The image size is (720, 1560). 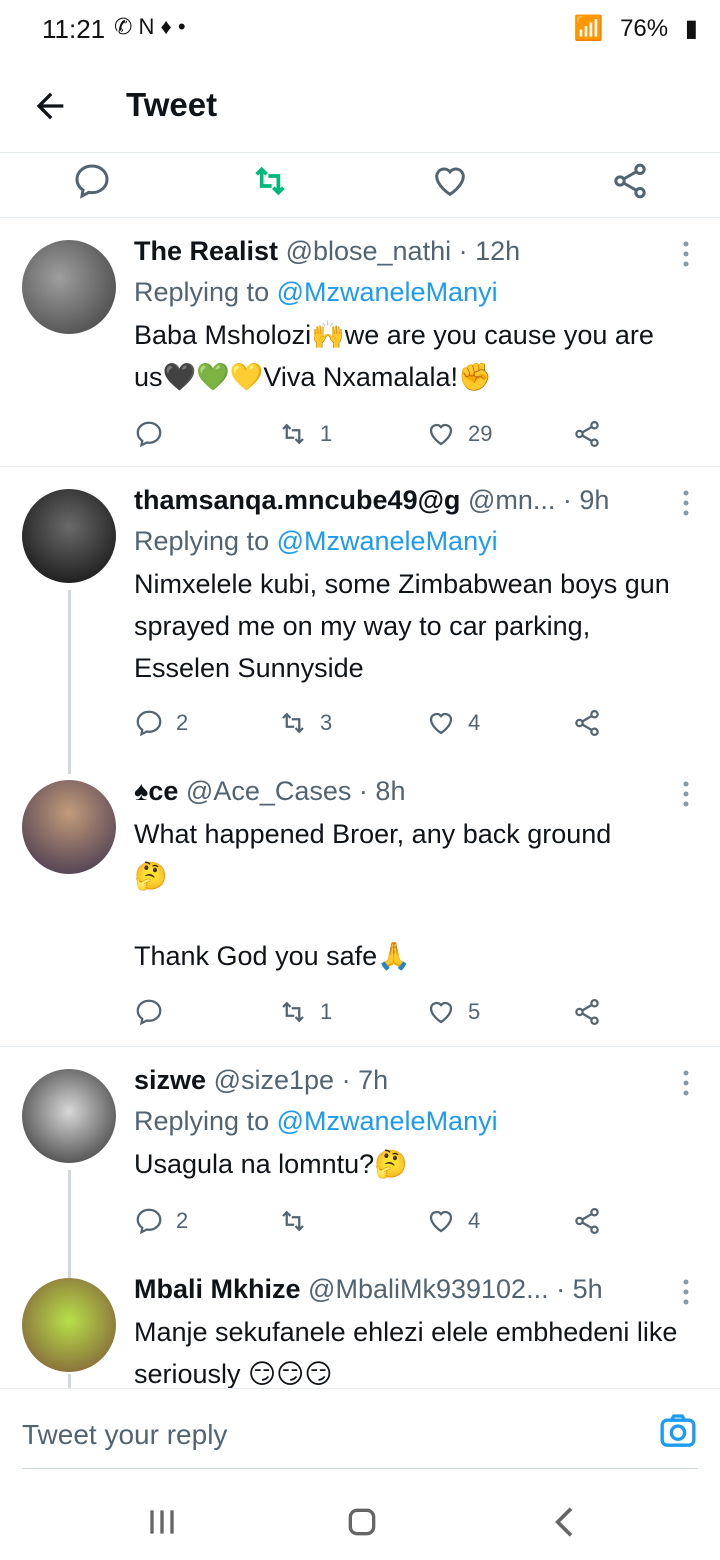 What do you see at coordinates (170, 1080) in the screenshot?
I see `display-name: sizwe` at bounding box center [170, 1080].